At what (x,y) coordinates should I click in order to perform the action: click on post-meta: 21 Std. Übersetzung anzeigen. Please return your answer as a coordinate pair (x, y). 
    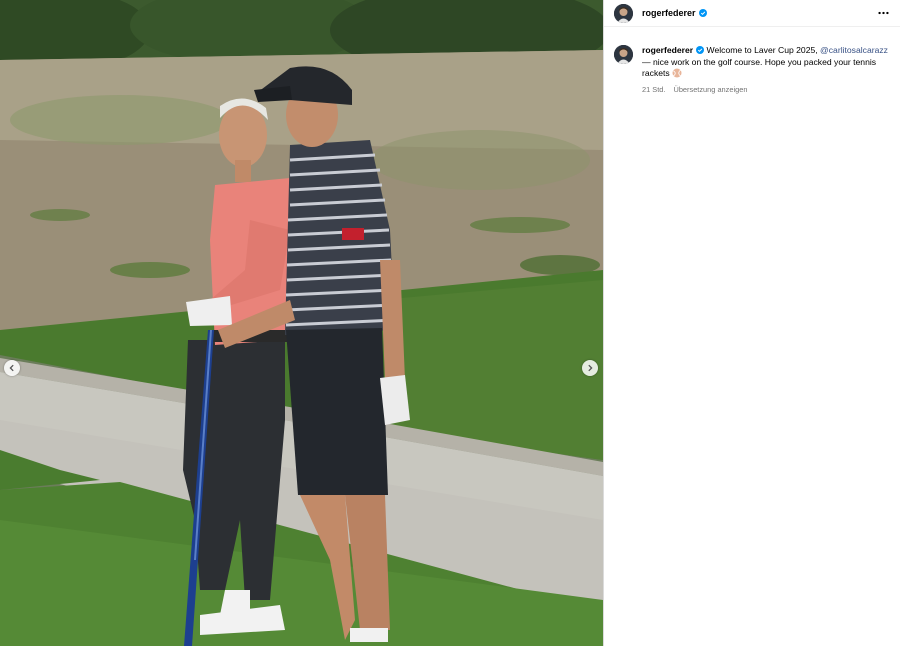
    Looking at the image, I should click on (765, 90).